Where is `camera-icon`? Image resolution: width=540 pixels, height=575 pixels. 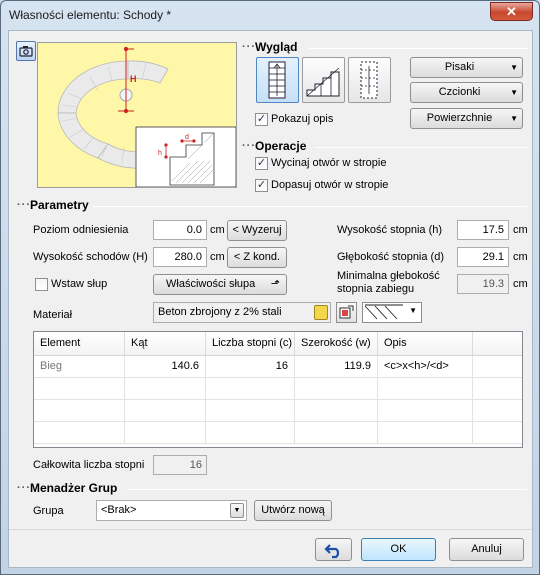 camera-icon is located at coordinates (26, 51).